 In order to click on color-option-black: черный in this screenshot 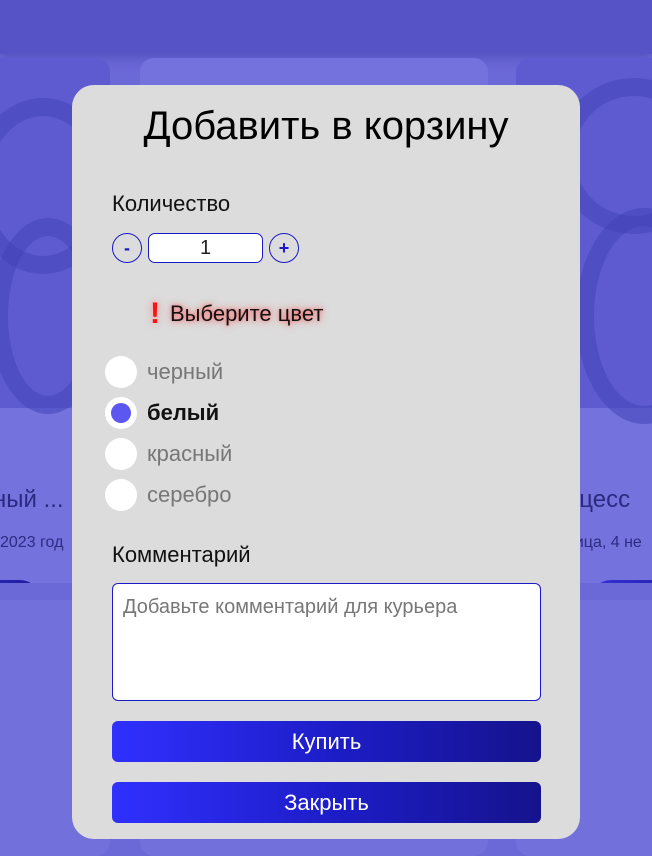, I will do `click(168, 371)`.